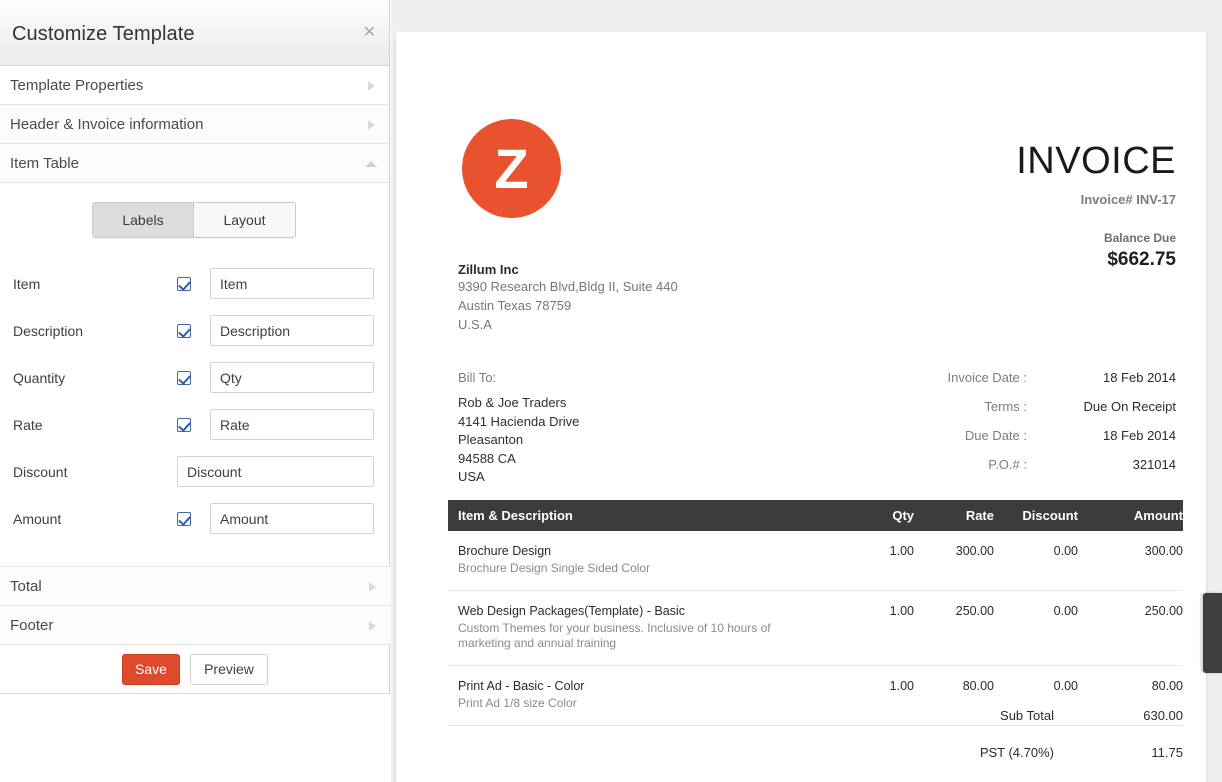  I want to click on column-header-rate: Rate, so click(954, 515).